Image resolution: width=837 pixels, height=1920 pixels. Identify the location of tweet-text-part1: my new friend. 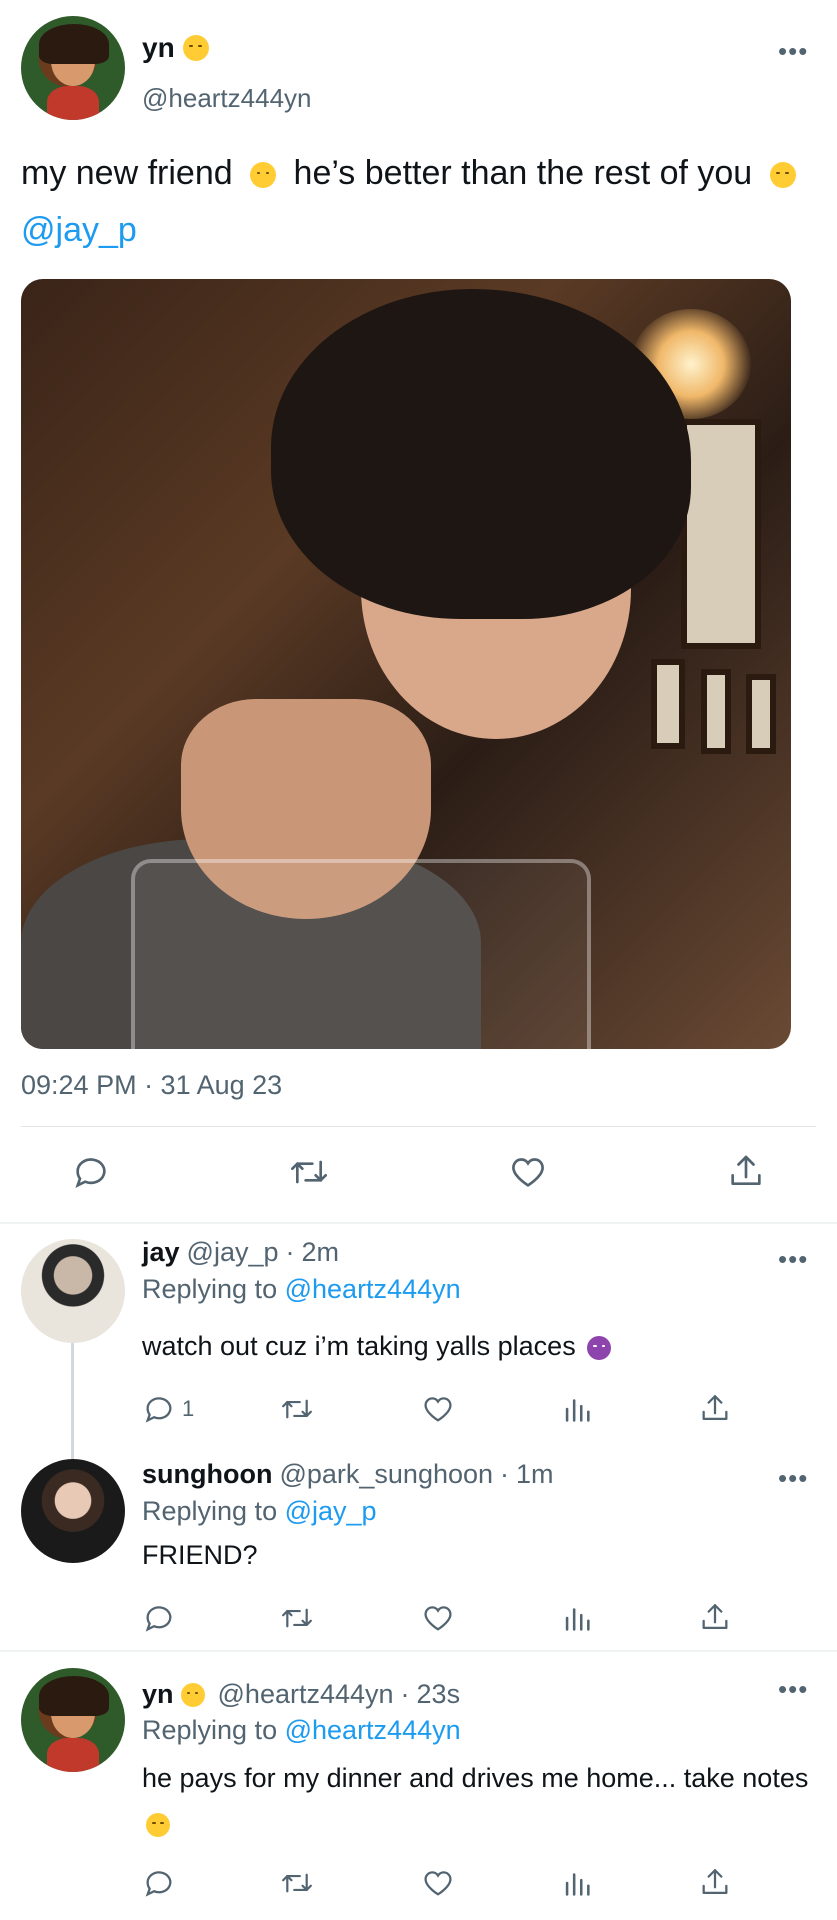
(127, 173).